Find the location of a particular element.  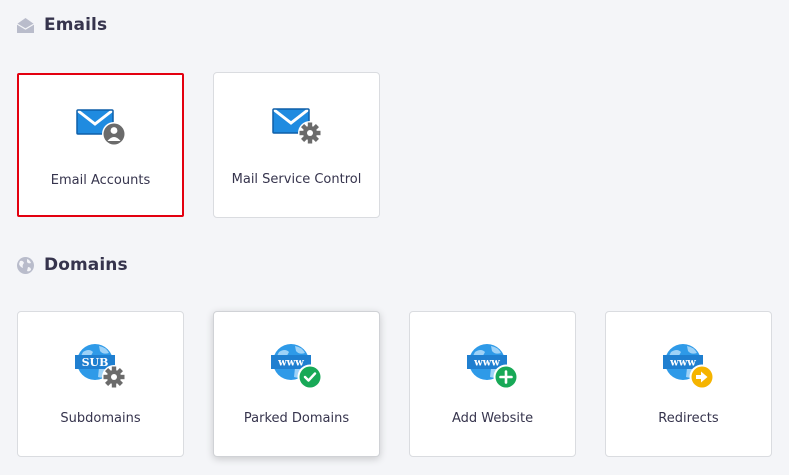

add-website-card: www Add Website is located at coordinates (492, 384).